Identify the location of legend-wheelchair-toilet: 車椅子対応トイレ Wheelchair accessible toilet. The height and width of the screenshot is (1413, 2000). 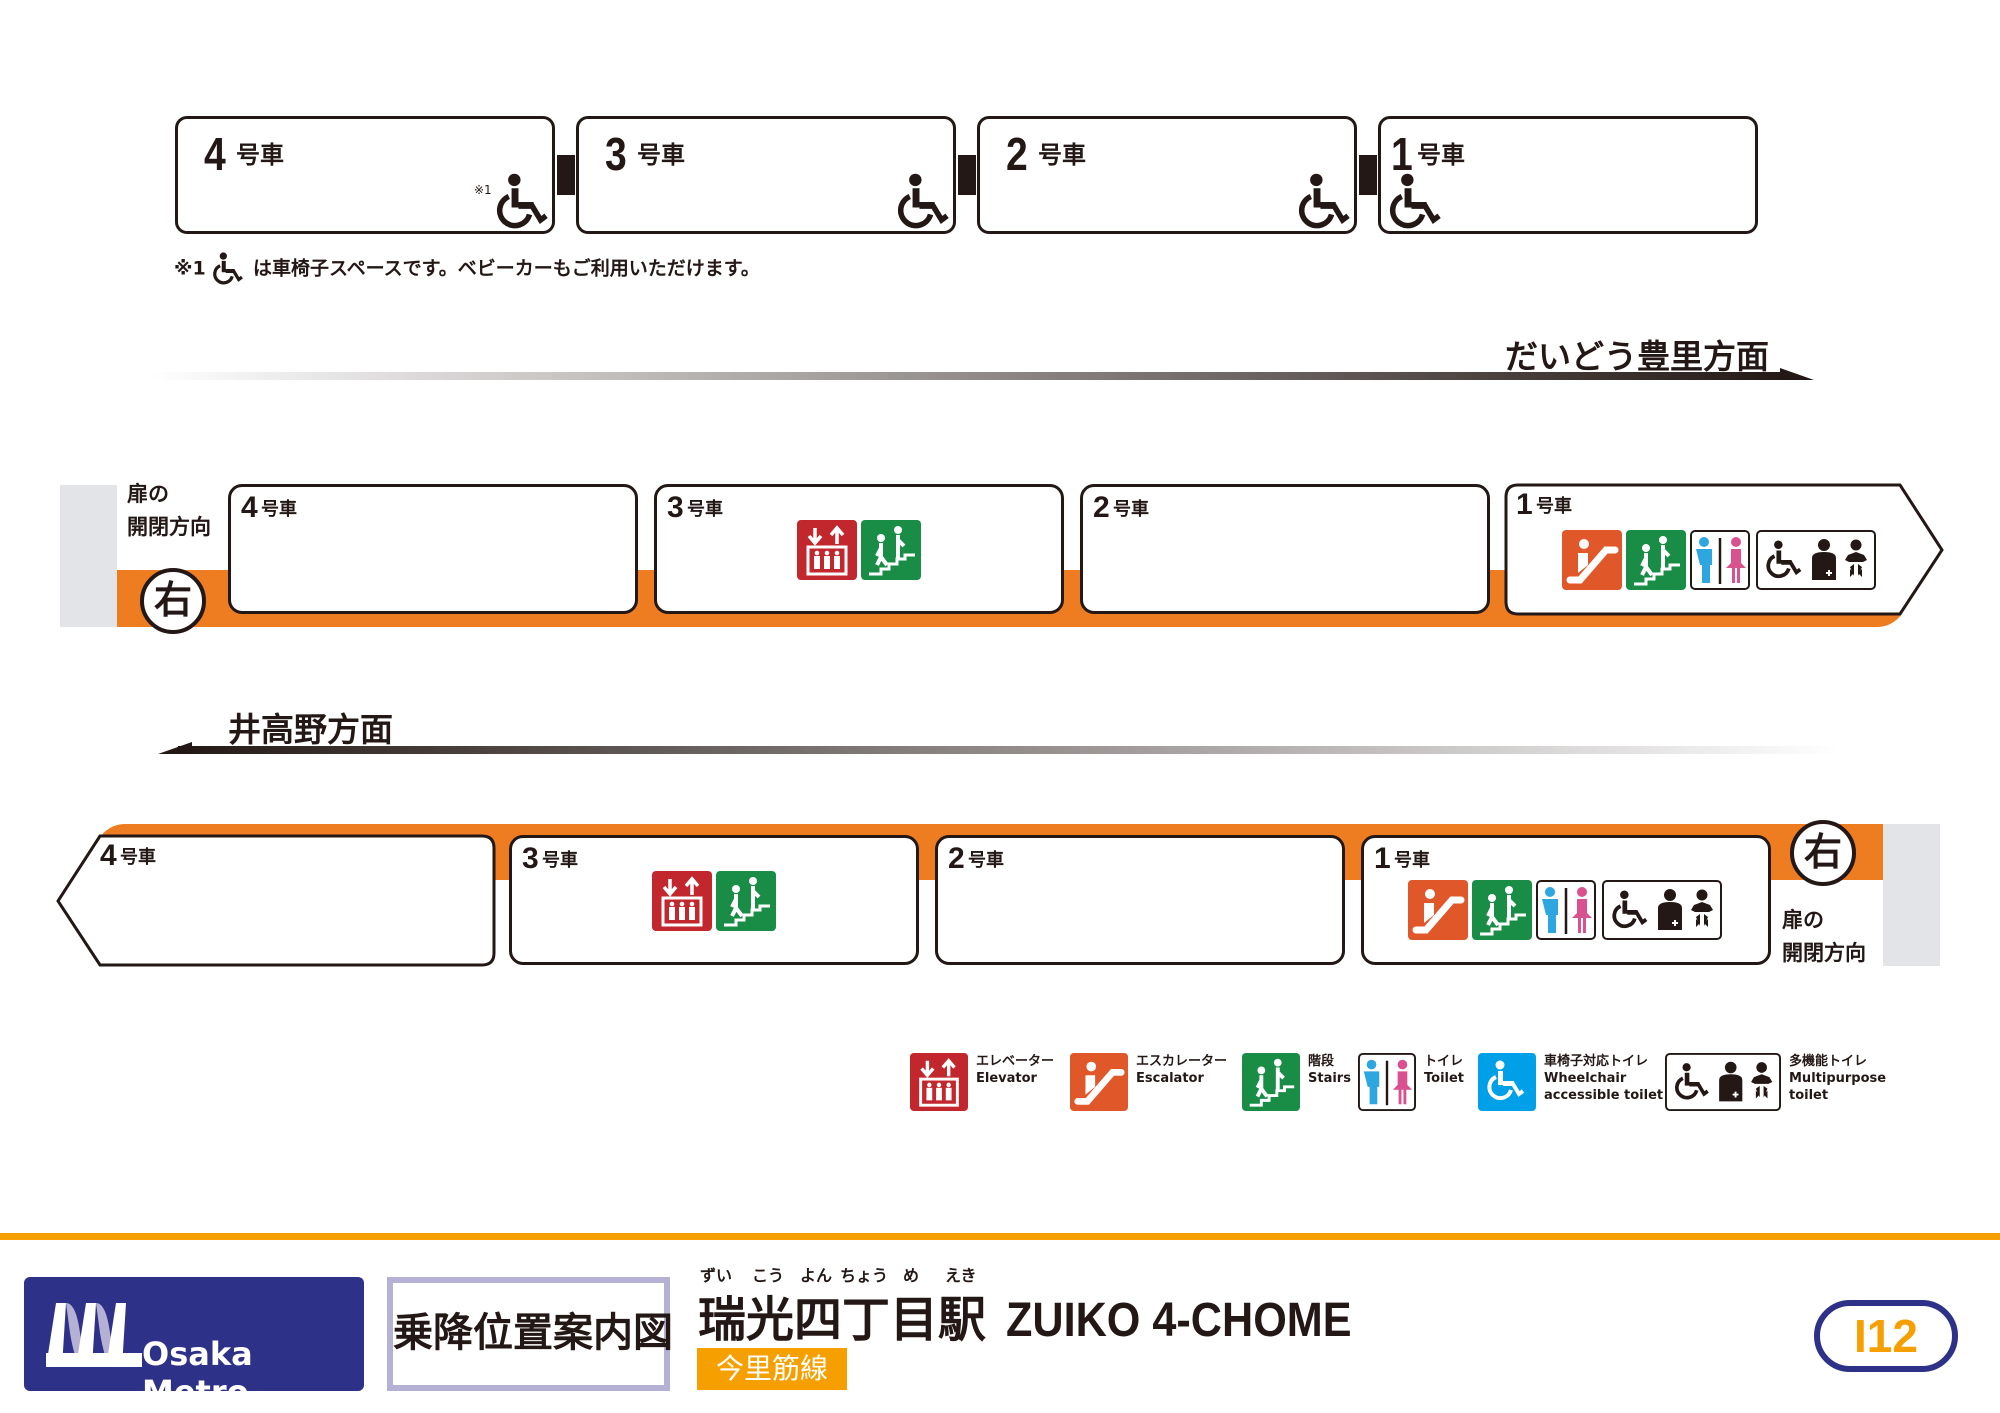
(1570, 1082).